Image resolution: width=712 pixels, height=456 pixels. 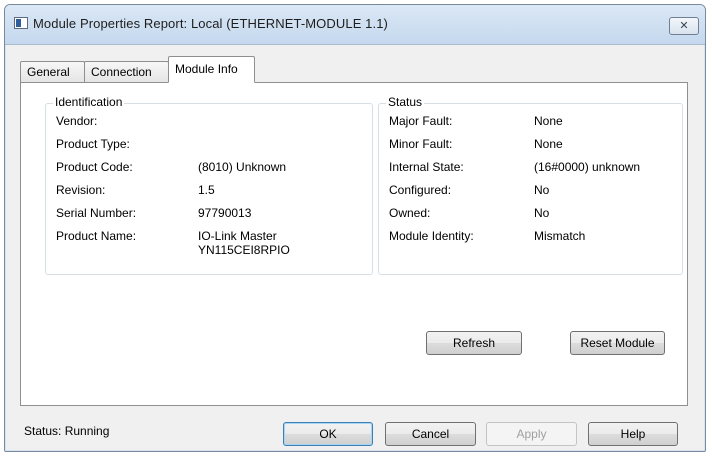 I want to click on product-name-label: Product Name:, so click(x=96, y=236).